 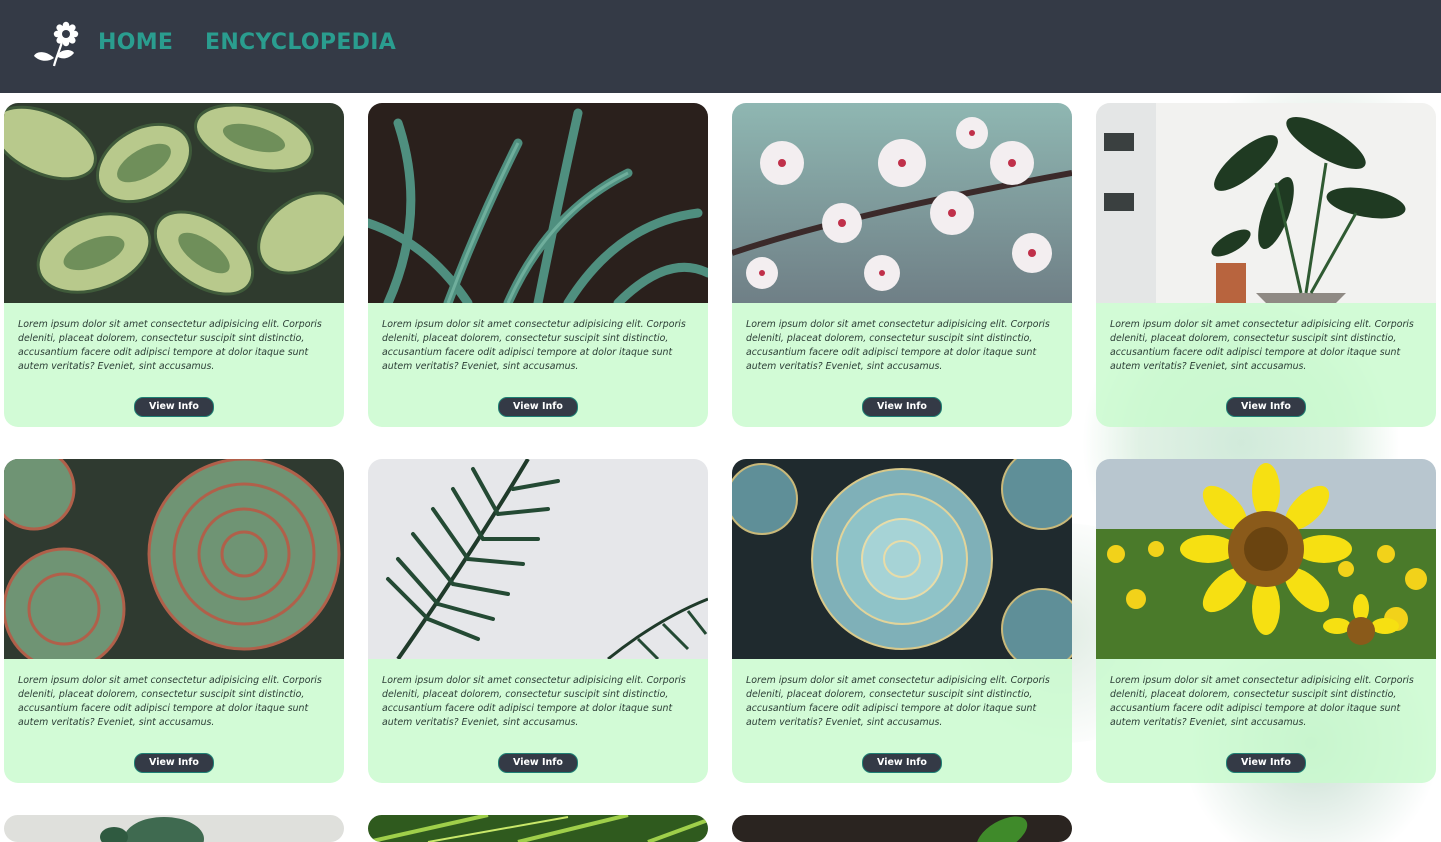 I want to click on sunflower-field-photo, so click(x=1266, y=559).